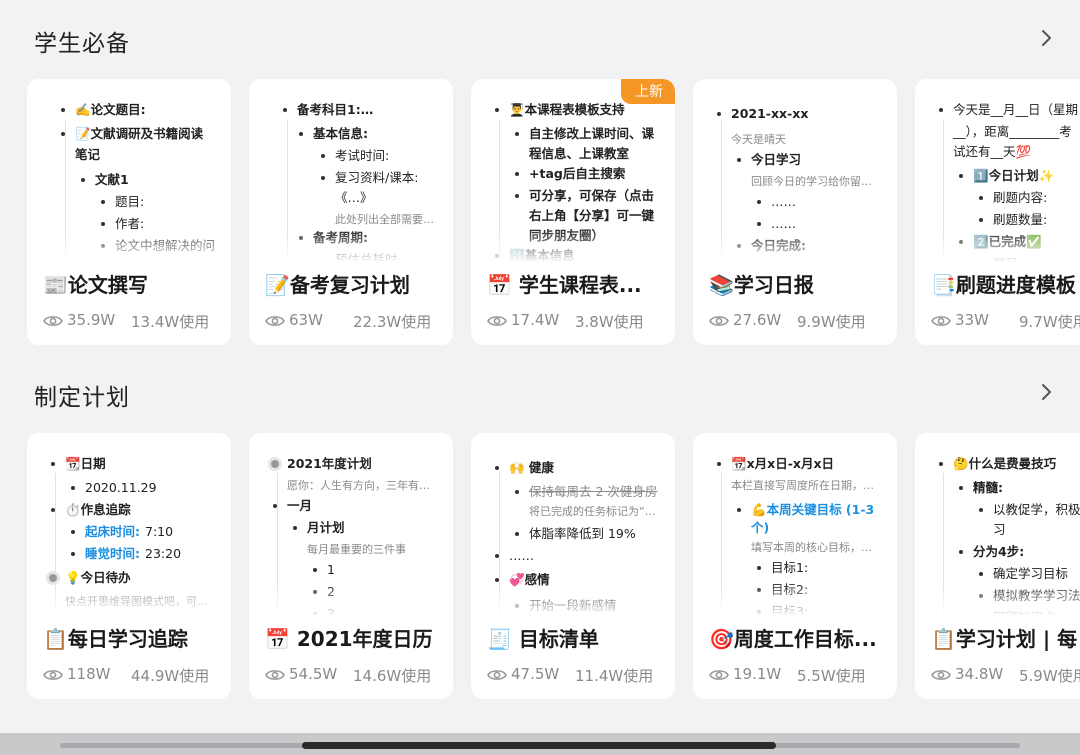 This screenshot has height=755, width=1080. What do you see at coordinates (543, 639) in the screenshot?
I see `card-title: 🧾 目标清单` at bounding box center [543, 639].